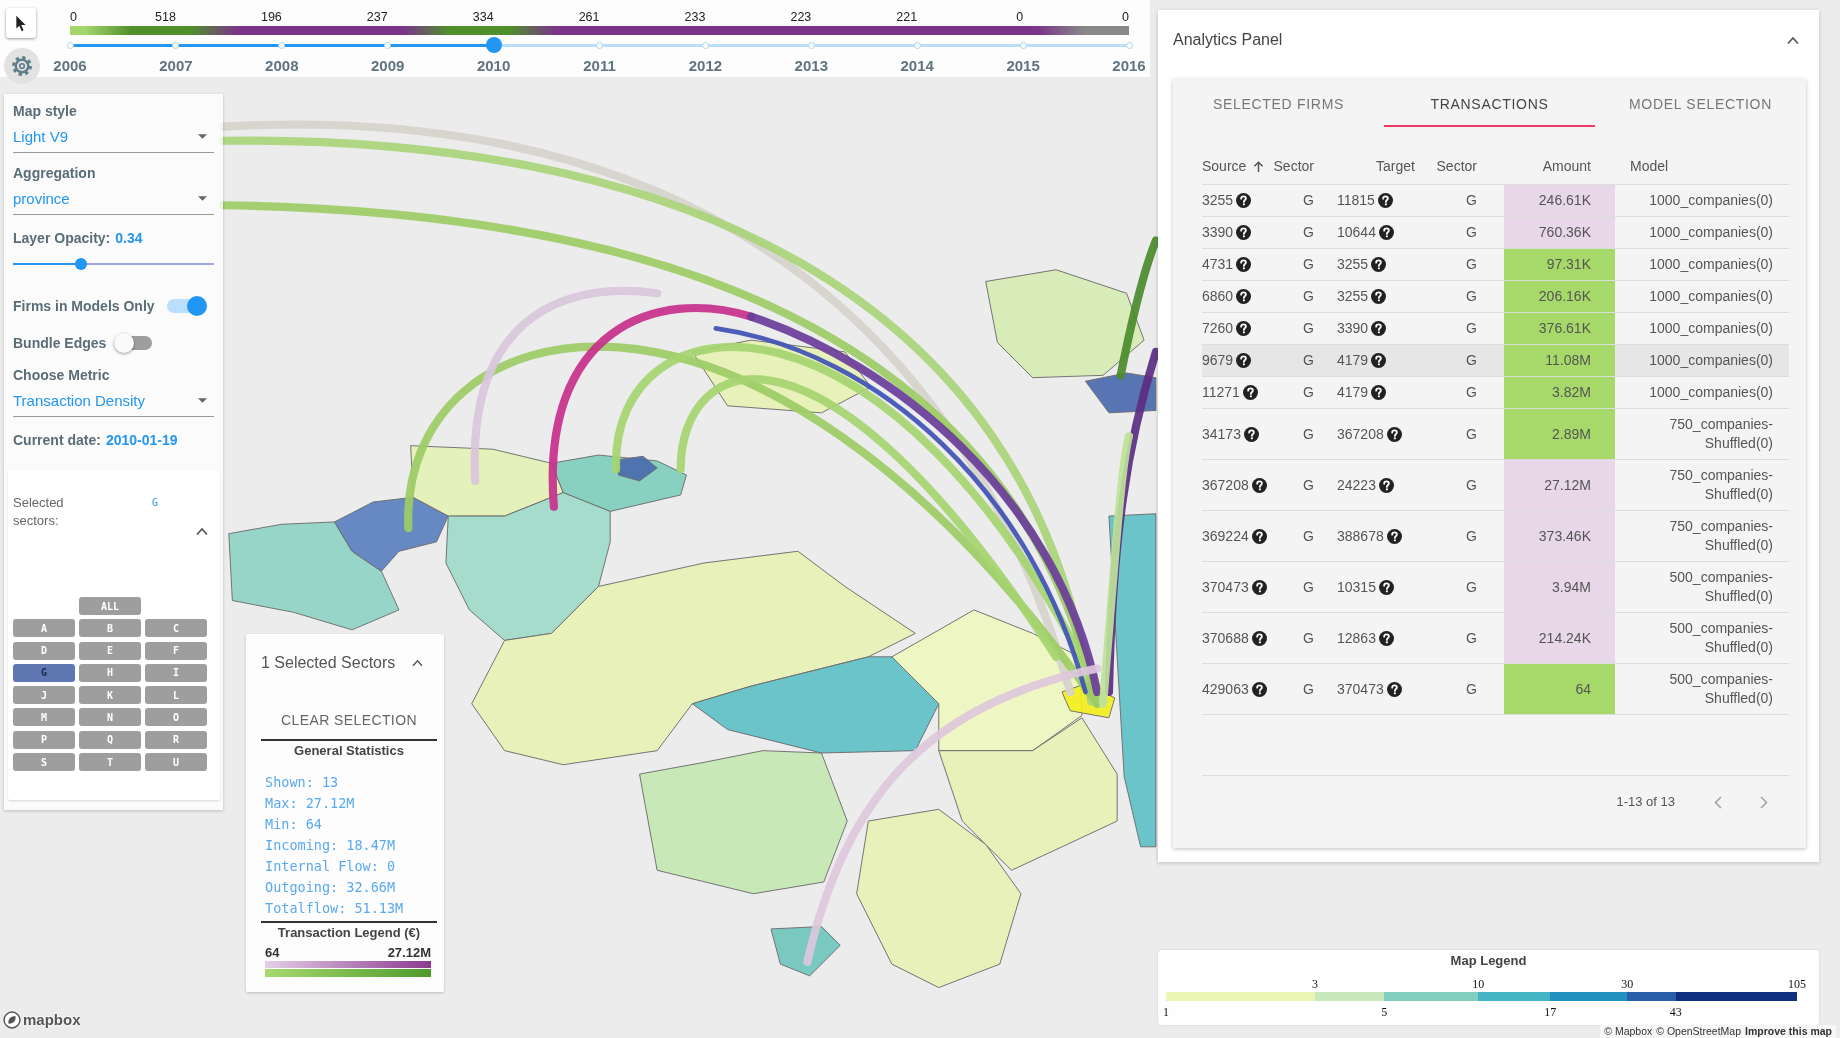  I want to click on filter-button: E, so click(110, 650).